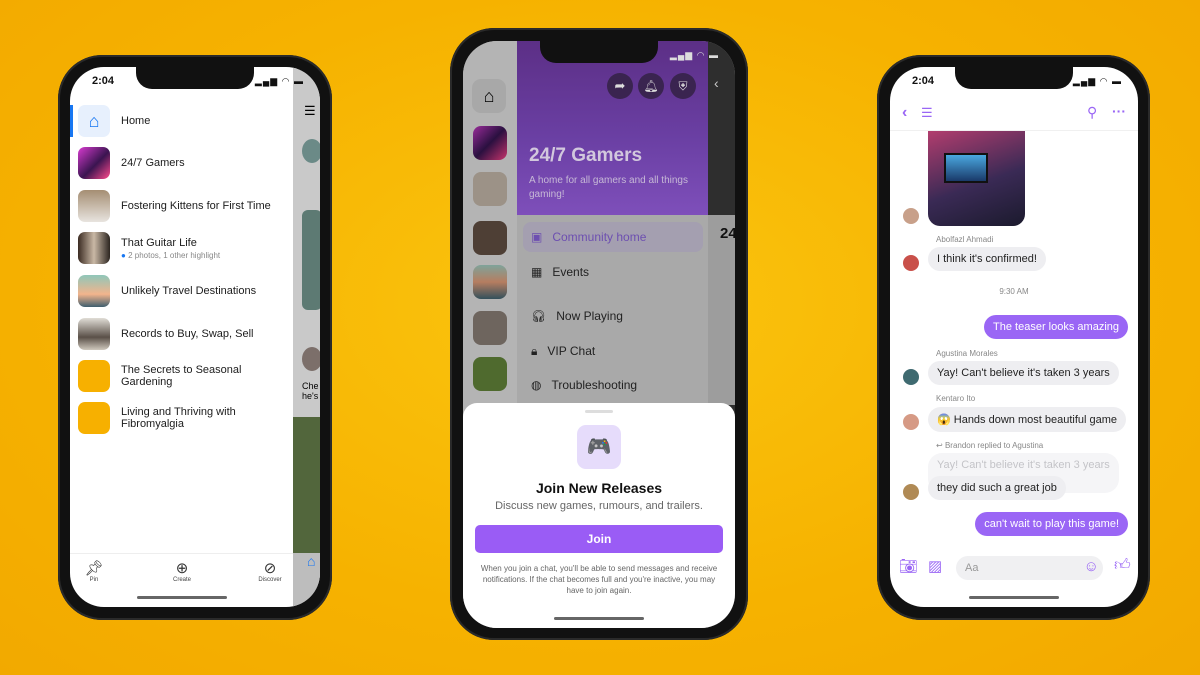 The image size is (1200, 675). Describe the element at coordinates (613, 351) in the screenshot. I see `menu-item-vip-chat: 🔒︎ VIP Chat` at that location.